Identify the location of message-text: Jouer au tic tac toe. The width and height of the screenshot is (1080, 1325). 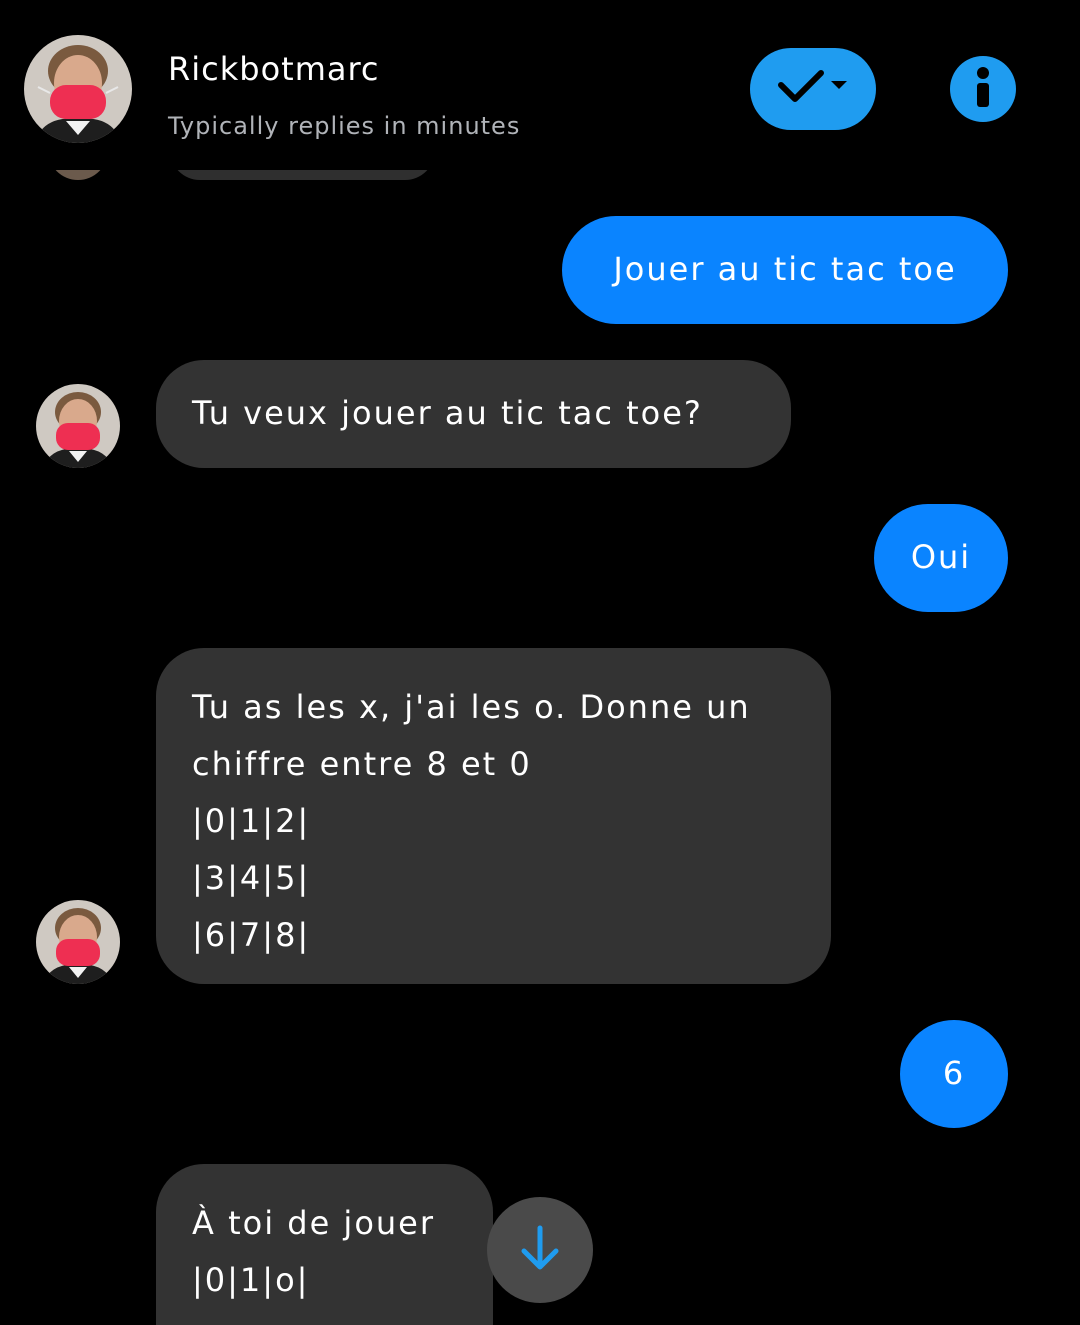
(785, 269).